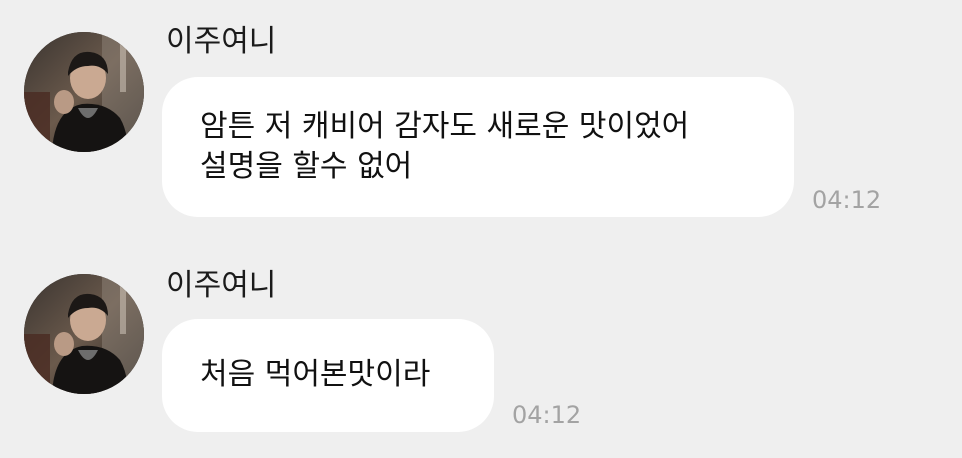  I want to click on message-text: 설명을 할수 없어, so click(306, 166).